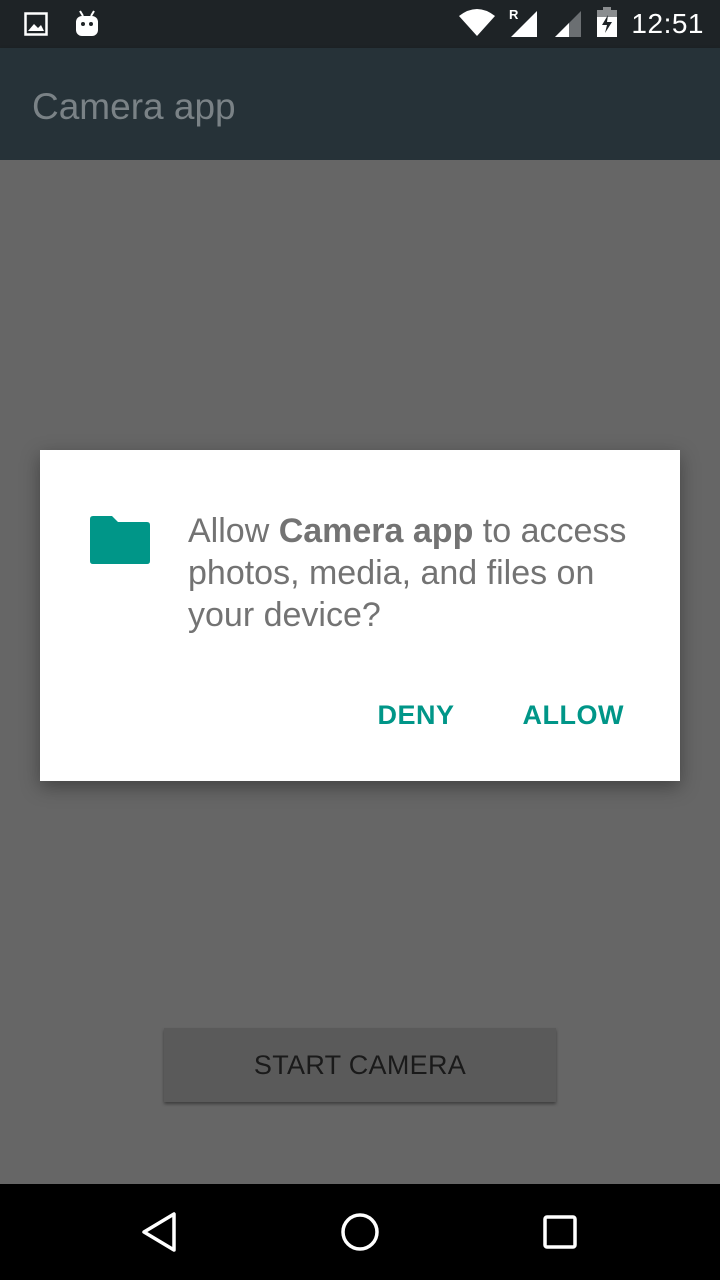 The image size is (720, 1280). I want to click on app-bar: Camera app, so click(360, 104).